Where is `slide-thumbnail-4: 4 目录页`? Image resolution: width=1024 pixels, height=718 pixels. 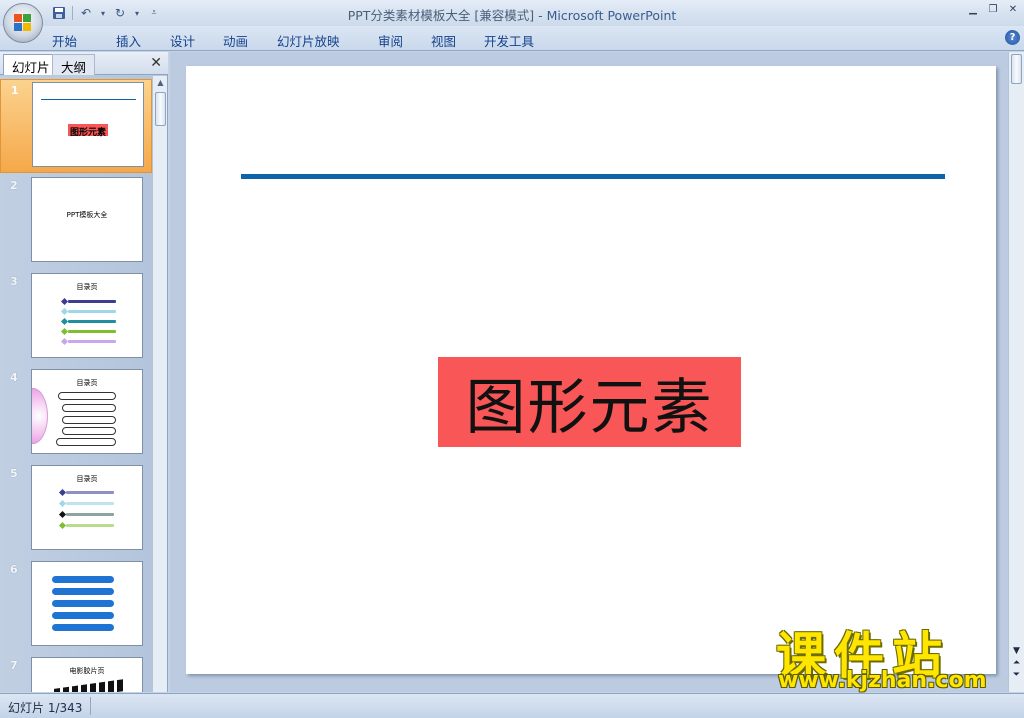 slide-thumbnail-4: 4 目录页 is located at coordinates (76, 414).